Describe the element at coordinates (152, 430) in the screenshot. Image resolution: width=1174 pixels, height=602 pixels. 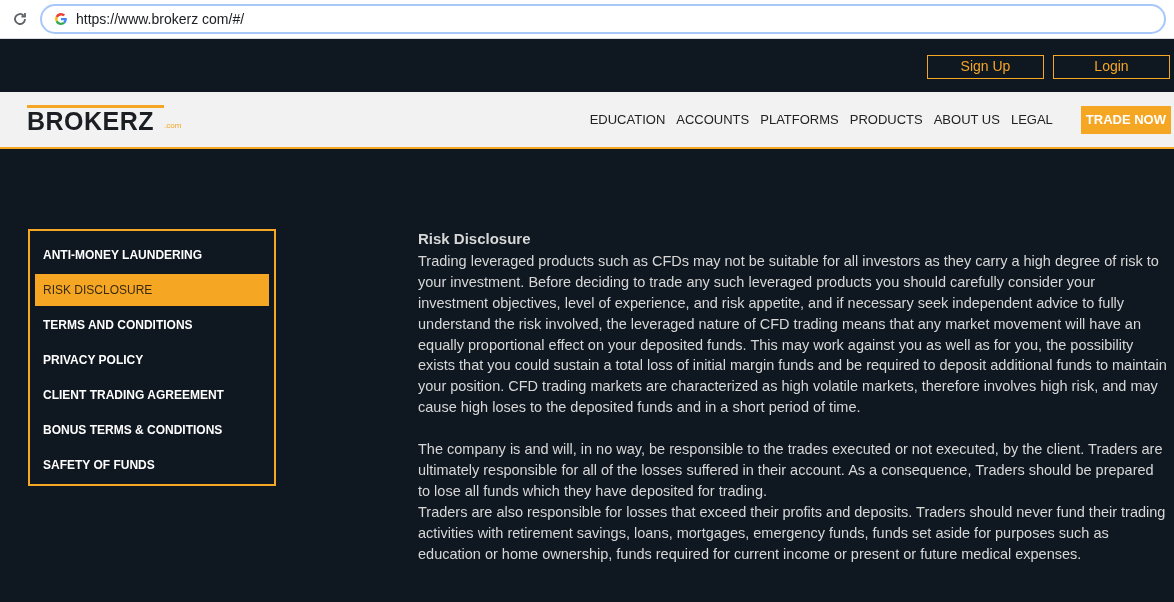
I see `sidebar-item: BONUS TERMS & CONDITIONS` at that location.